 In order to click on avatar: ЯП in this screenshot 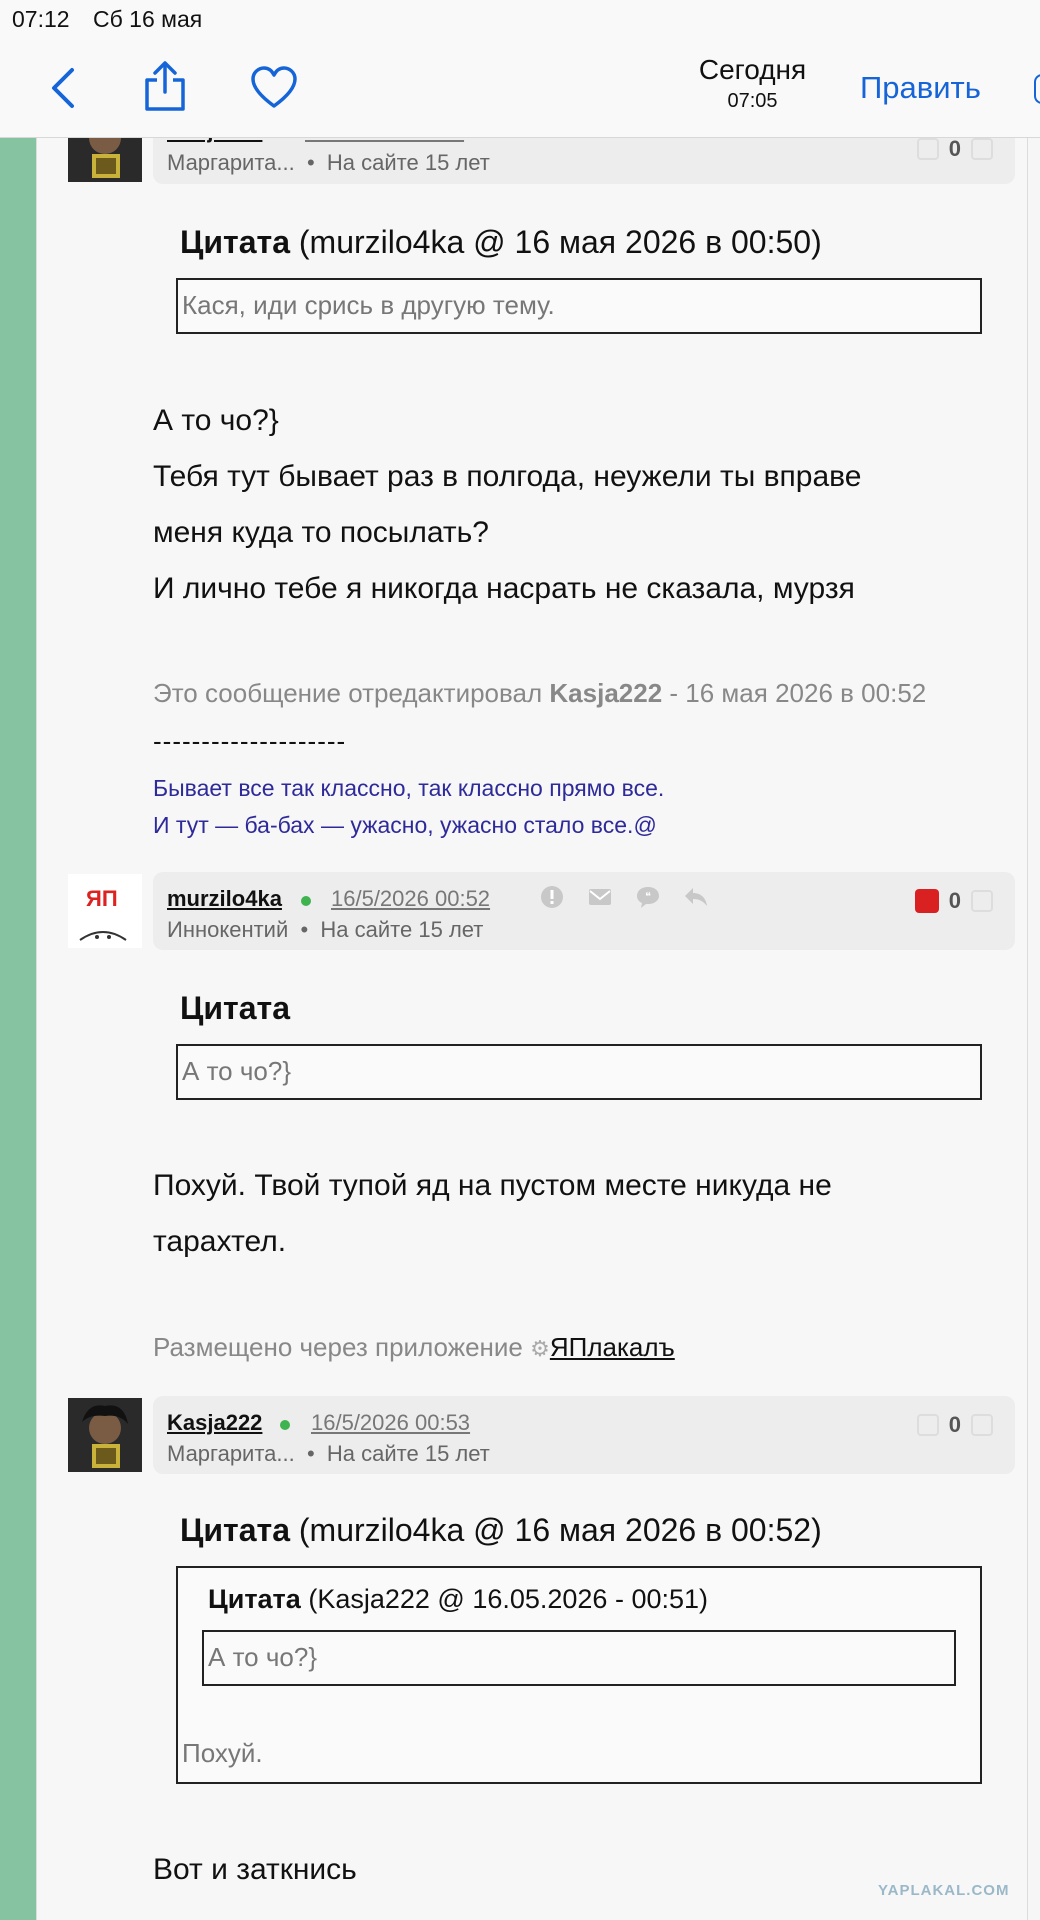, I will do `click(105, 911)`.